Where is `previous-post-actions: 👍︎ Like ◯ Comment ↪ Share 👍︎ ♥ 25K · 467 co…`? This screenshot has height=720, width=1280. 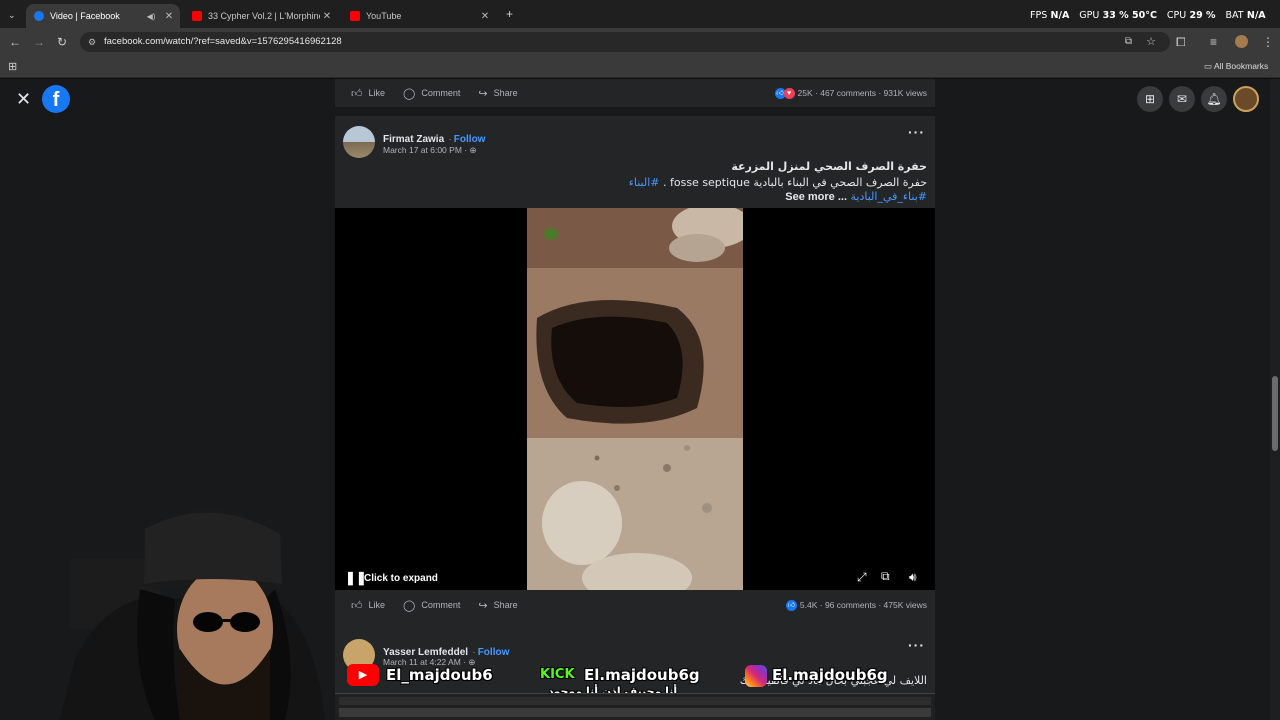
previous-post-actions: 👍︎ Like ◯ Comment ↪ Share 👍︎ ♥ 25K · 467 co… is located at coordinates (635, 93).